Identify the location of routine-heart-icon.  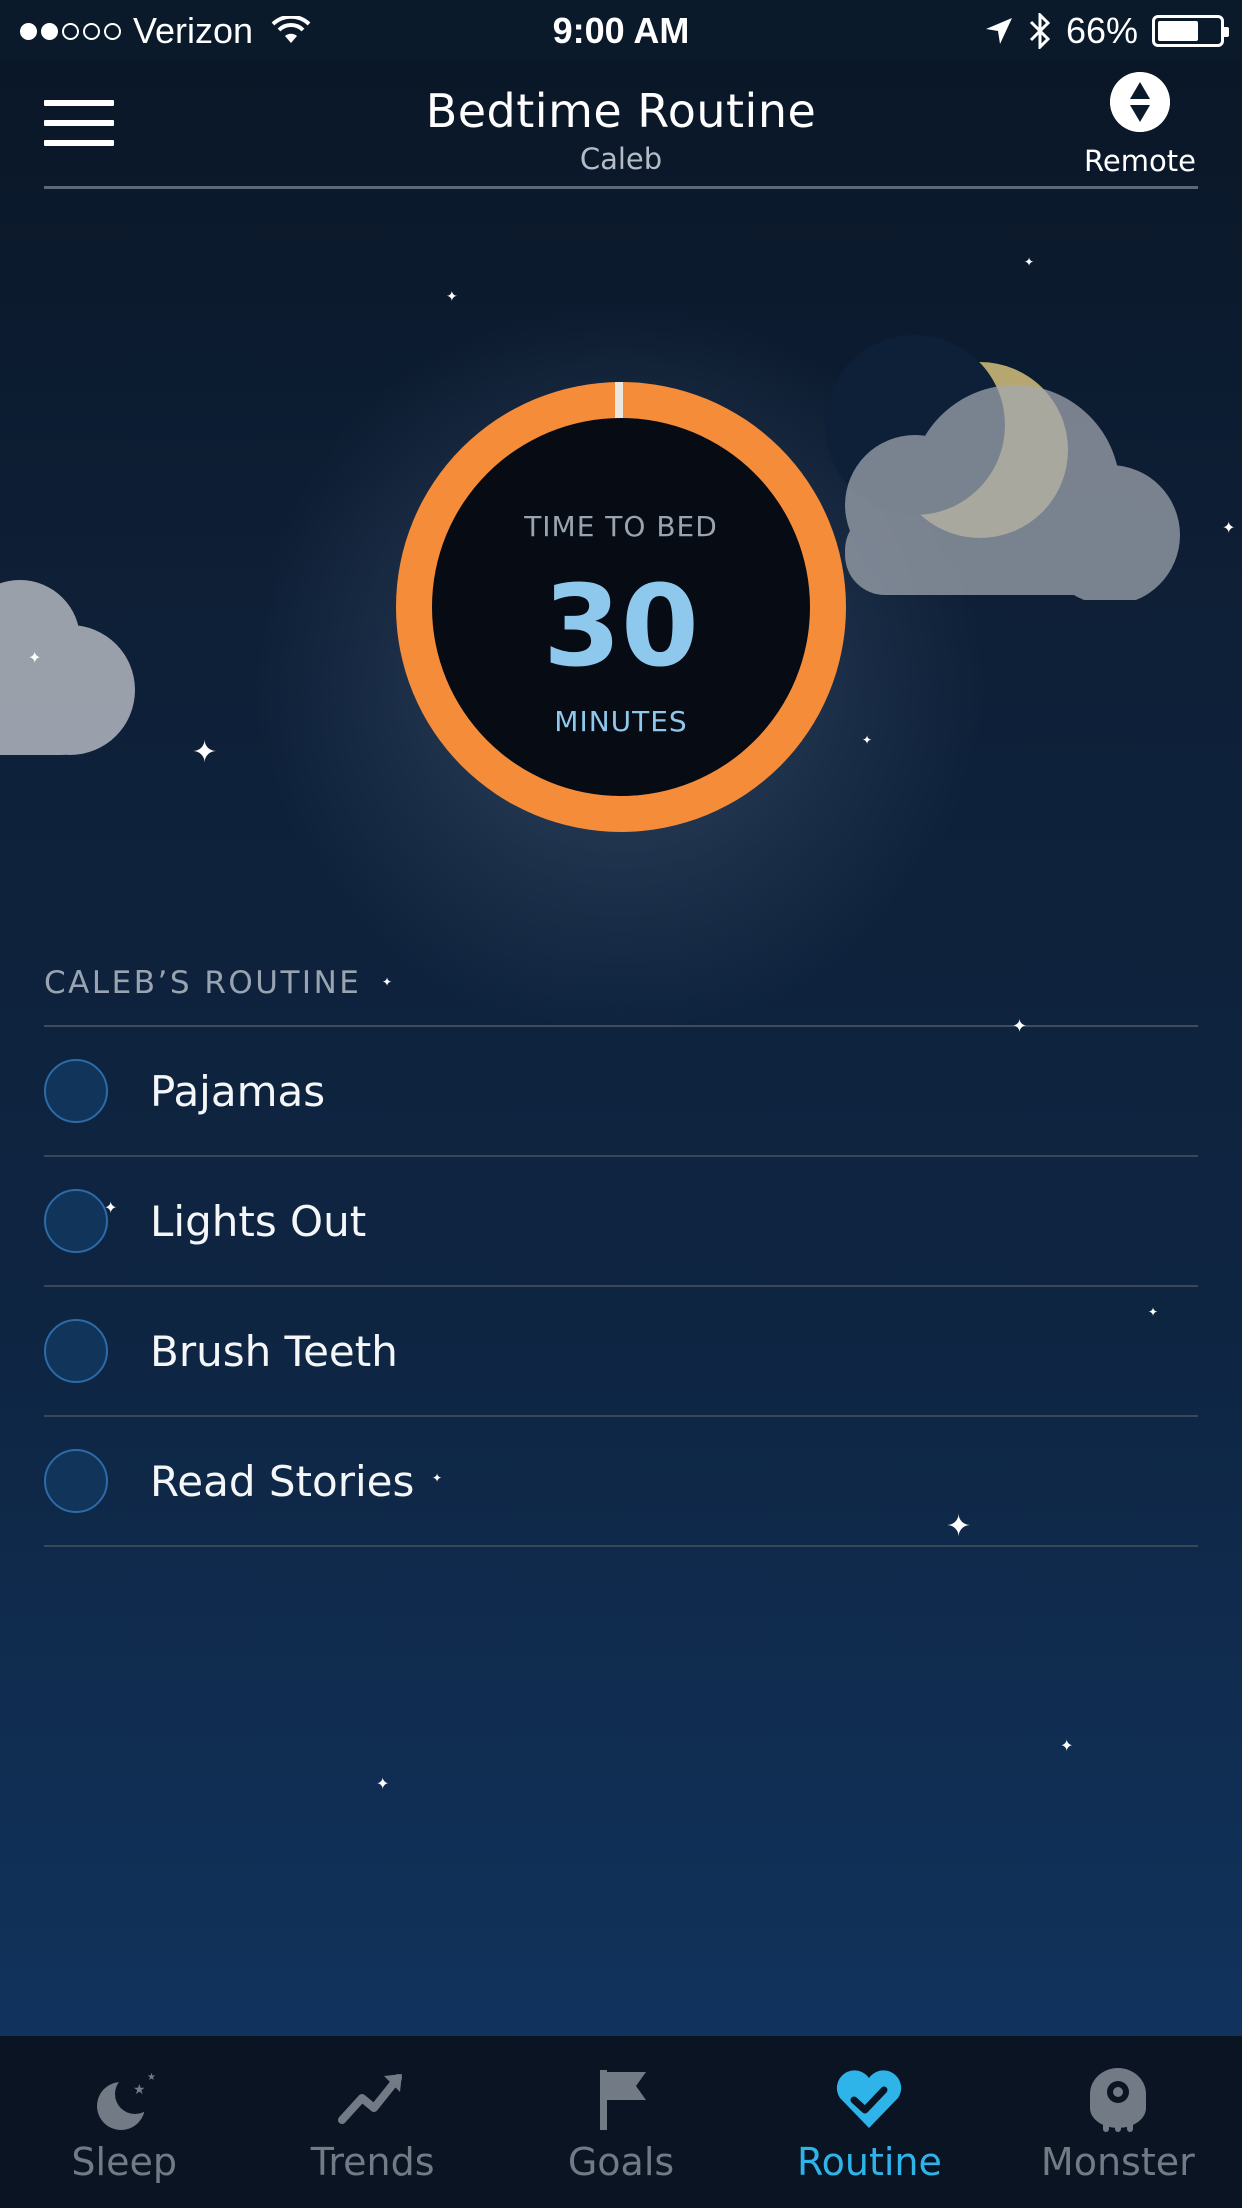
(869, 2099).